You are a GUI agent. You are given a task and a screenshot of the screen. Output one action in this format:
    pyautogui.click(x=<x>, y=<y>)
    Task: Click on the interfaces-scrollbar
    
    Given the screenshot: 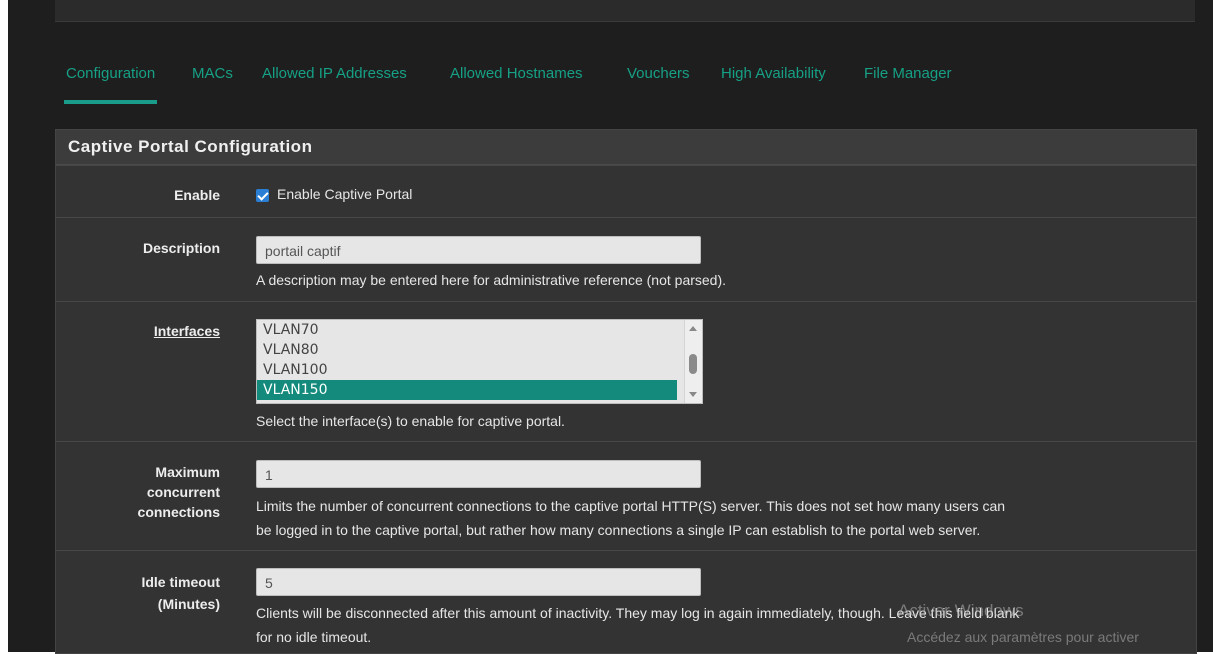 What is the action you would take?
    pyautogui.click(x=693, y=361)
    